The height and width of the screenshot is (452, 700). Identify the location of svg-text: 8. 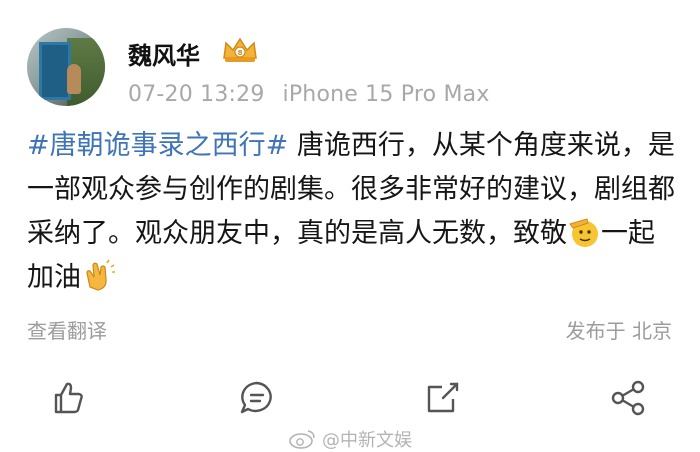
(240, 53).